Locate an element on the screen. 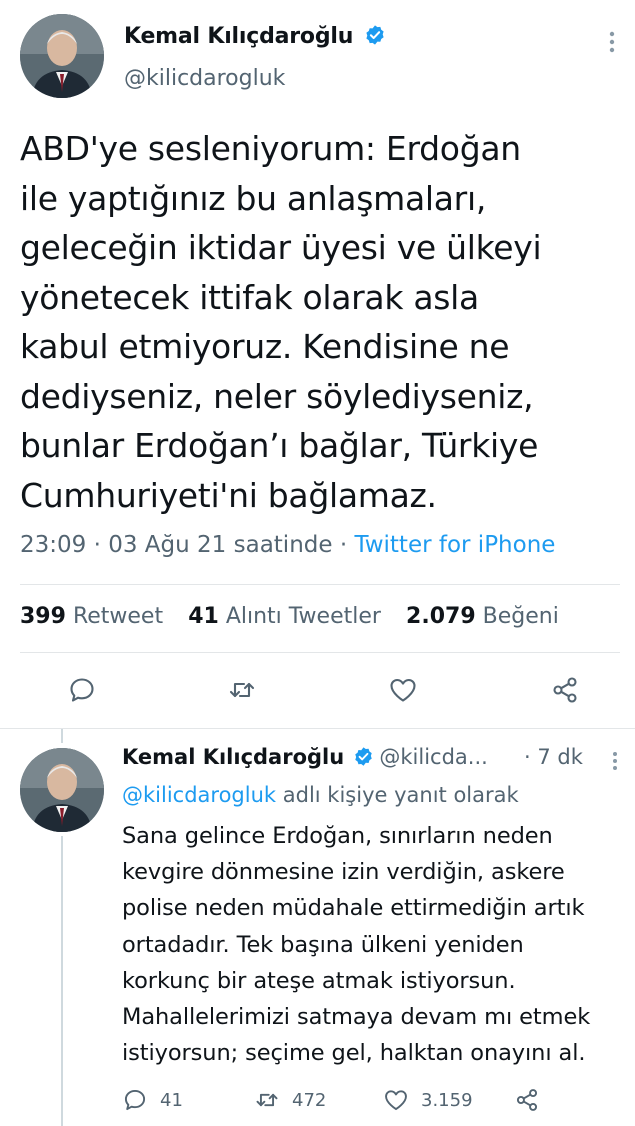 This screenshot has height=1126, width=635. reply-like-count: 3.159 is located at coordinates (447, 1100).